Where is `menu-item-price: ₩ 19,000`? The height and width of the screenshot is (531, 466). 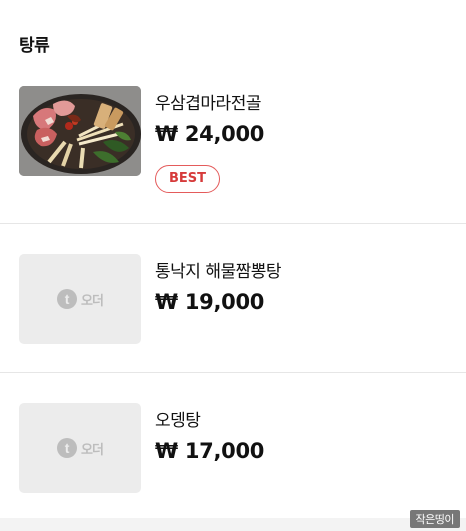 menu-item-price: ₩ 19,000 is located at coordinates (210, 302).